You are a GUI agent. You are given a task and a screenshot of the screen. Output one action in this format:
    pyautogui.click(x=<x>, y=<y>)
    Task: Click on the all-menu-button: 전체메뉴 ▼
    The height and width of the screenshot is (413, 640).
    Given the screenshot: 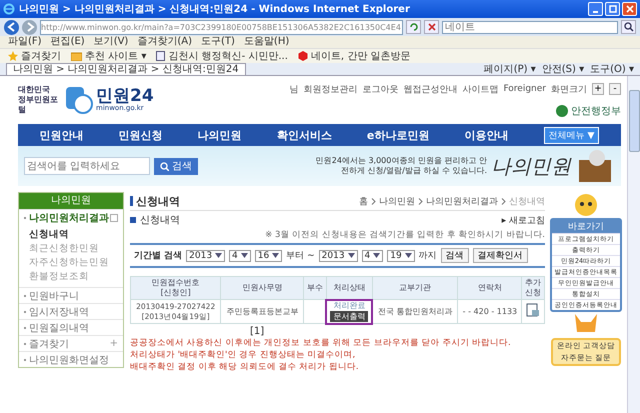 What is the action you would take?
    pyautogui.click(x=572, y=135)
    